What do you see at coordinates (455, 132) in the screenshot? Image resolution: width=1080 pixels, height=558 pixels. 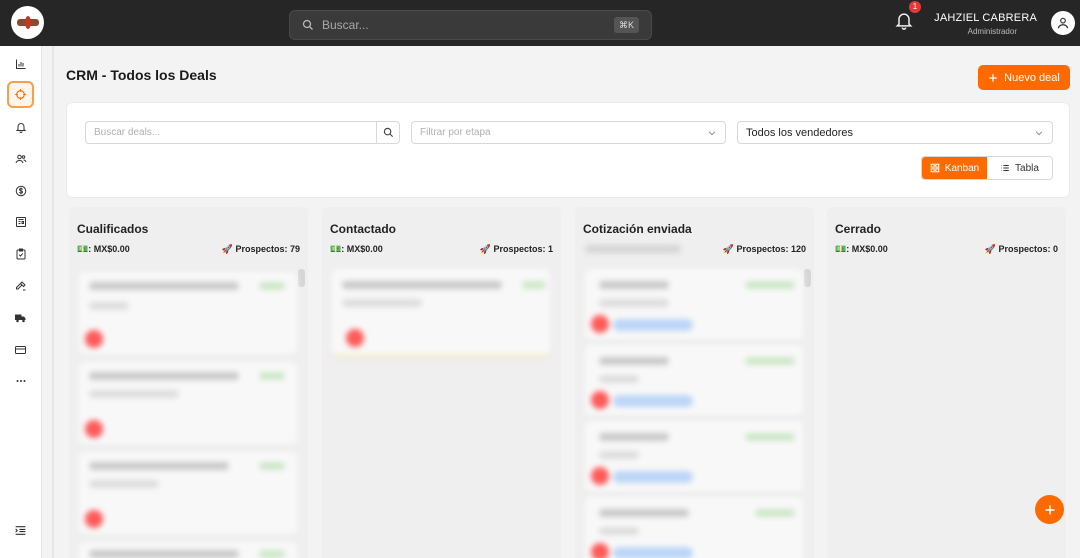 I see `stage-filter-placeholder: Filtrar por etapa` at bounding box center [455, 132].